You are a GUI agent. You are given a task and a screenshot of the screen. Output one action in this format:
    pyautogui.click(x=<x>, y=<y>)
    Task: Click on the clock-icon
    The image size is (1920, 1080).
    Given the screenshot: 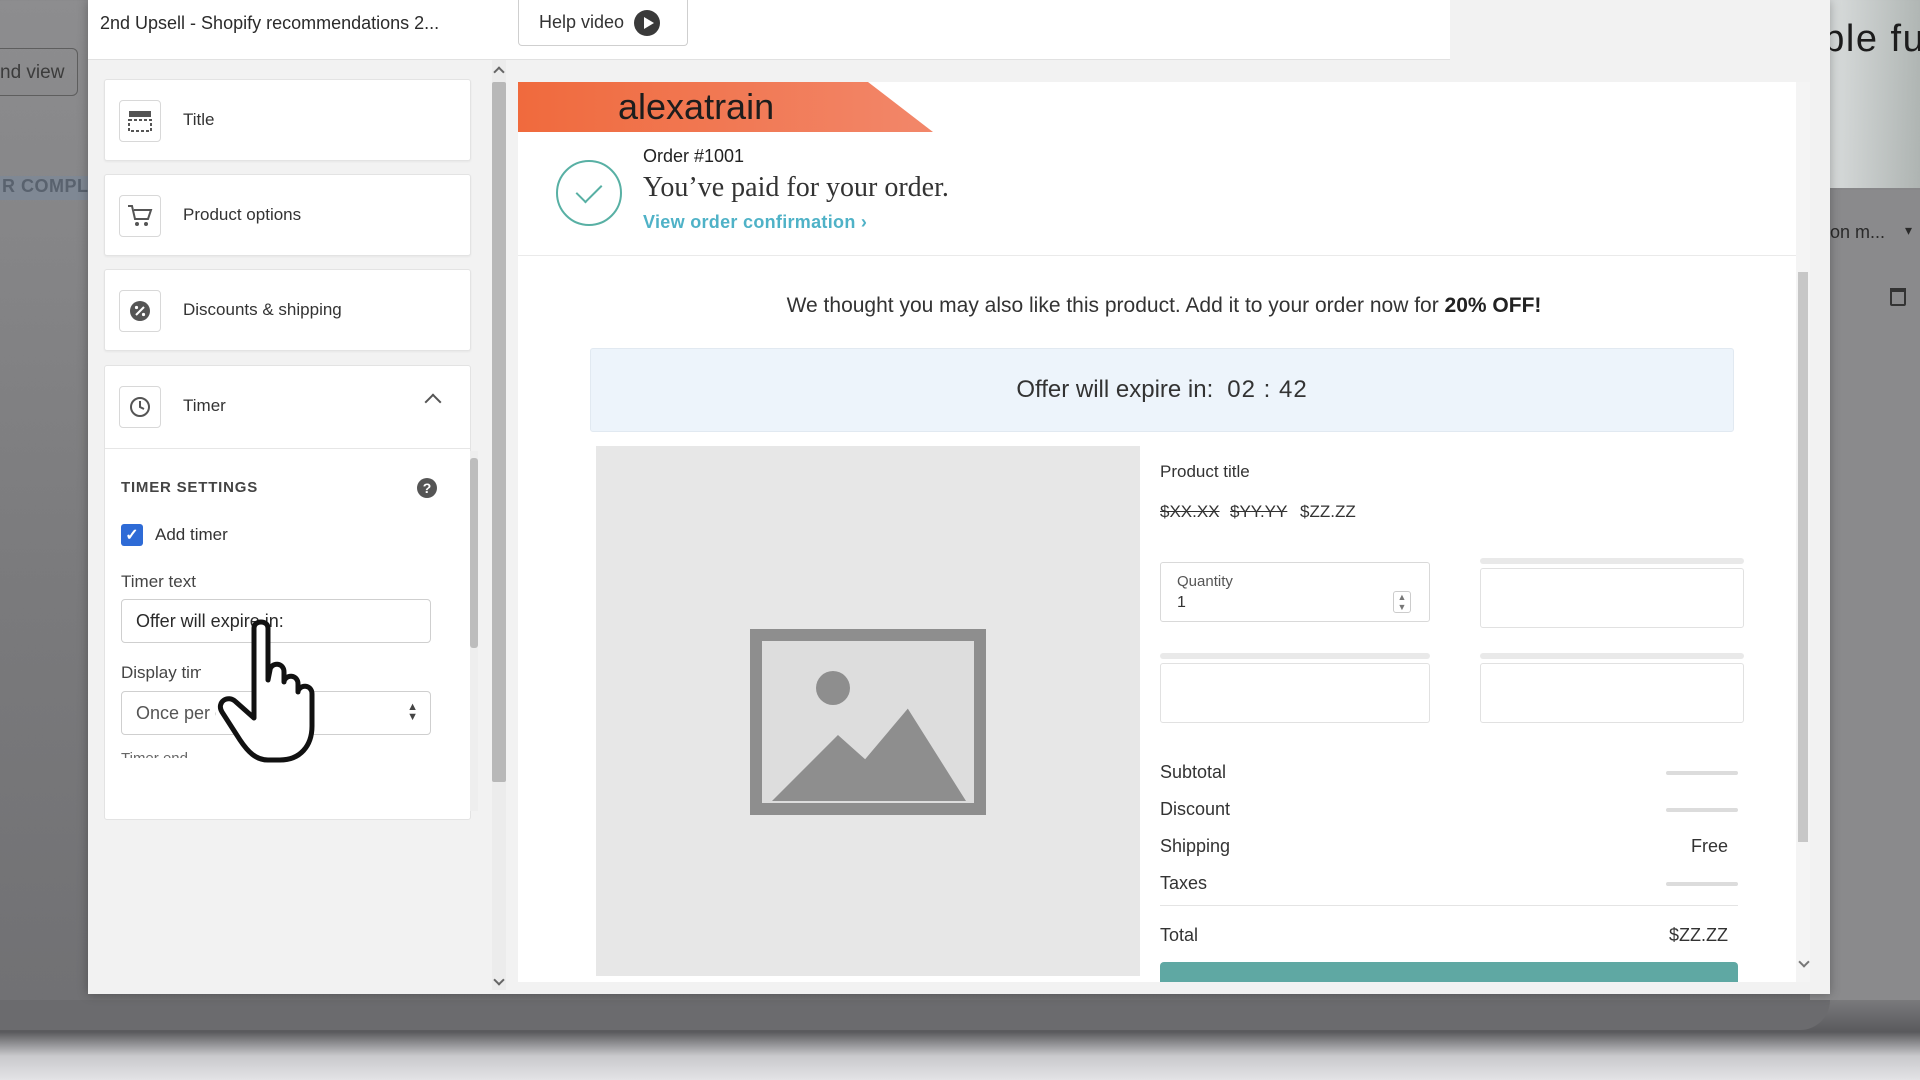 What is the action you would take?
    pyautogui.click(x=140, y=407)
    